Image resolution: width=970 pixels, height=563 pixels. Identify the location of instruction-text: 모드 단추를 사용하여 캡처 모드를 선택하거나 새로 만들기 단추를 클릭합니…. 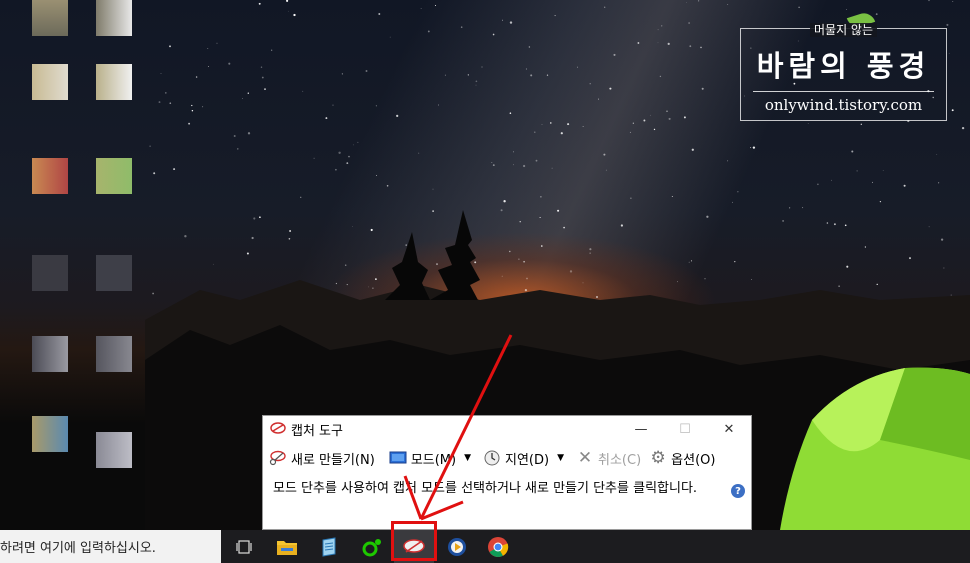
(485, 488).